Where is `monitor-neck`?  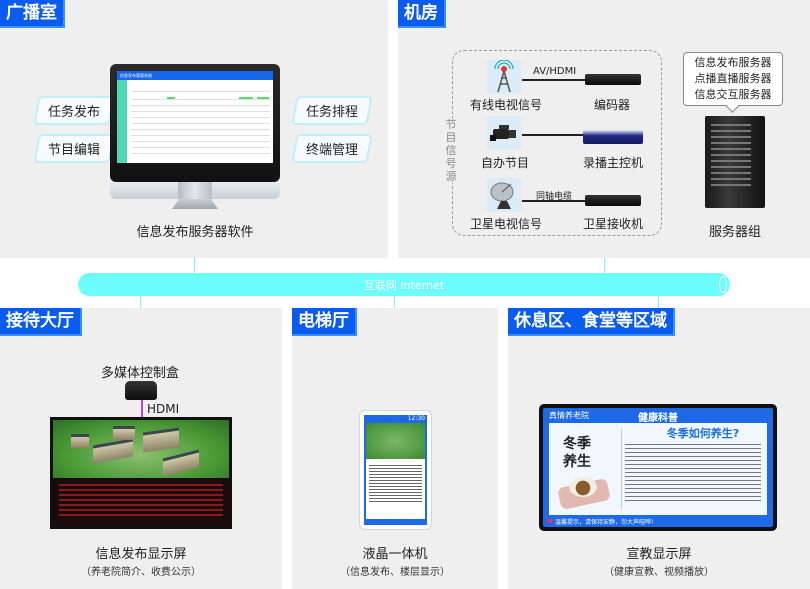 monitor-neck is located at coordinates (195, 190).